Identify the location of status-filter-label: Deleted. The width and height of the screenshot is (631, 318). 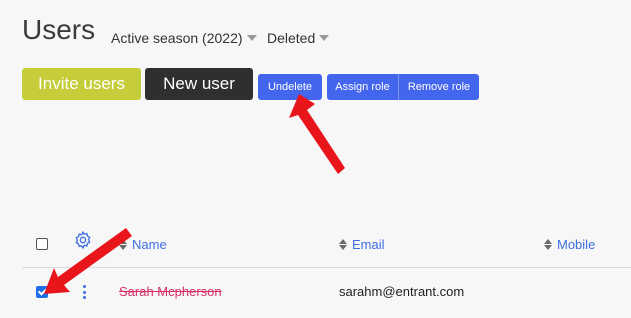
(291, 38).